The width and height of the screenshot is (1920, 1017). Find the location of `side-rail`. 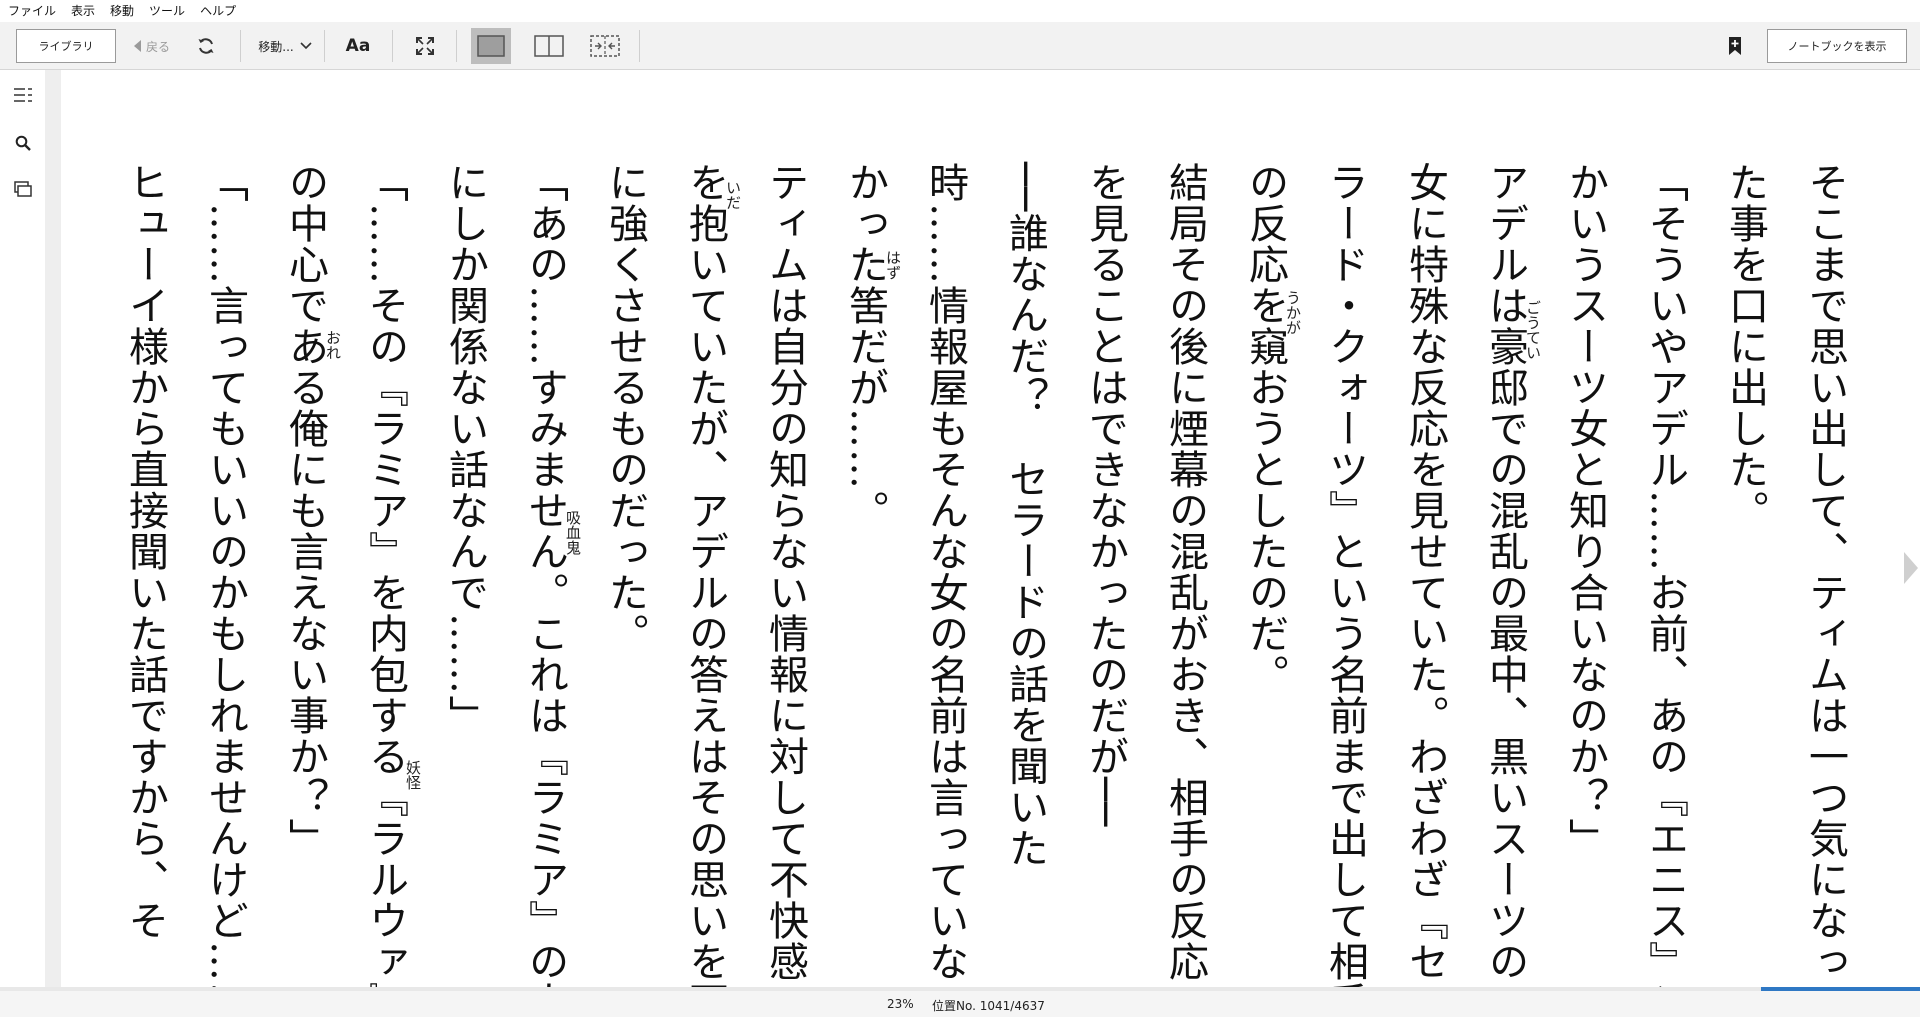

side-rail is located at coordinates (22, 530).